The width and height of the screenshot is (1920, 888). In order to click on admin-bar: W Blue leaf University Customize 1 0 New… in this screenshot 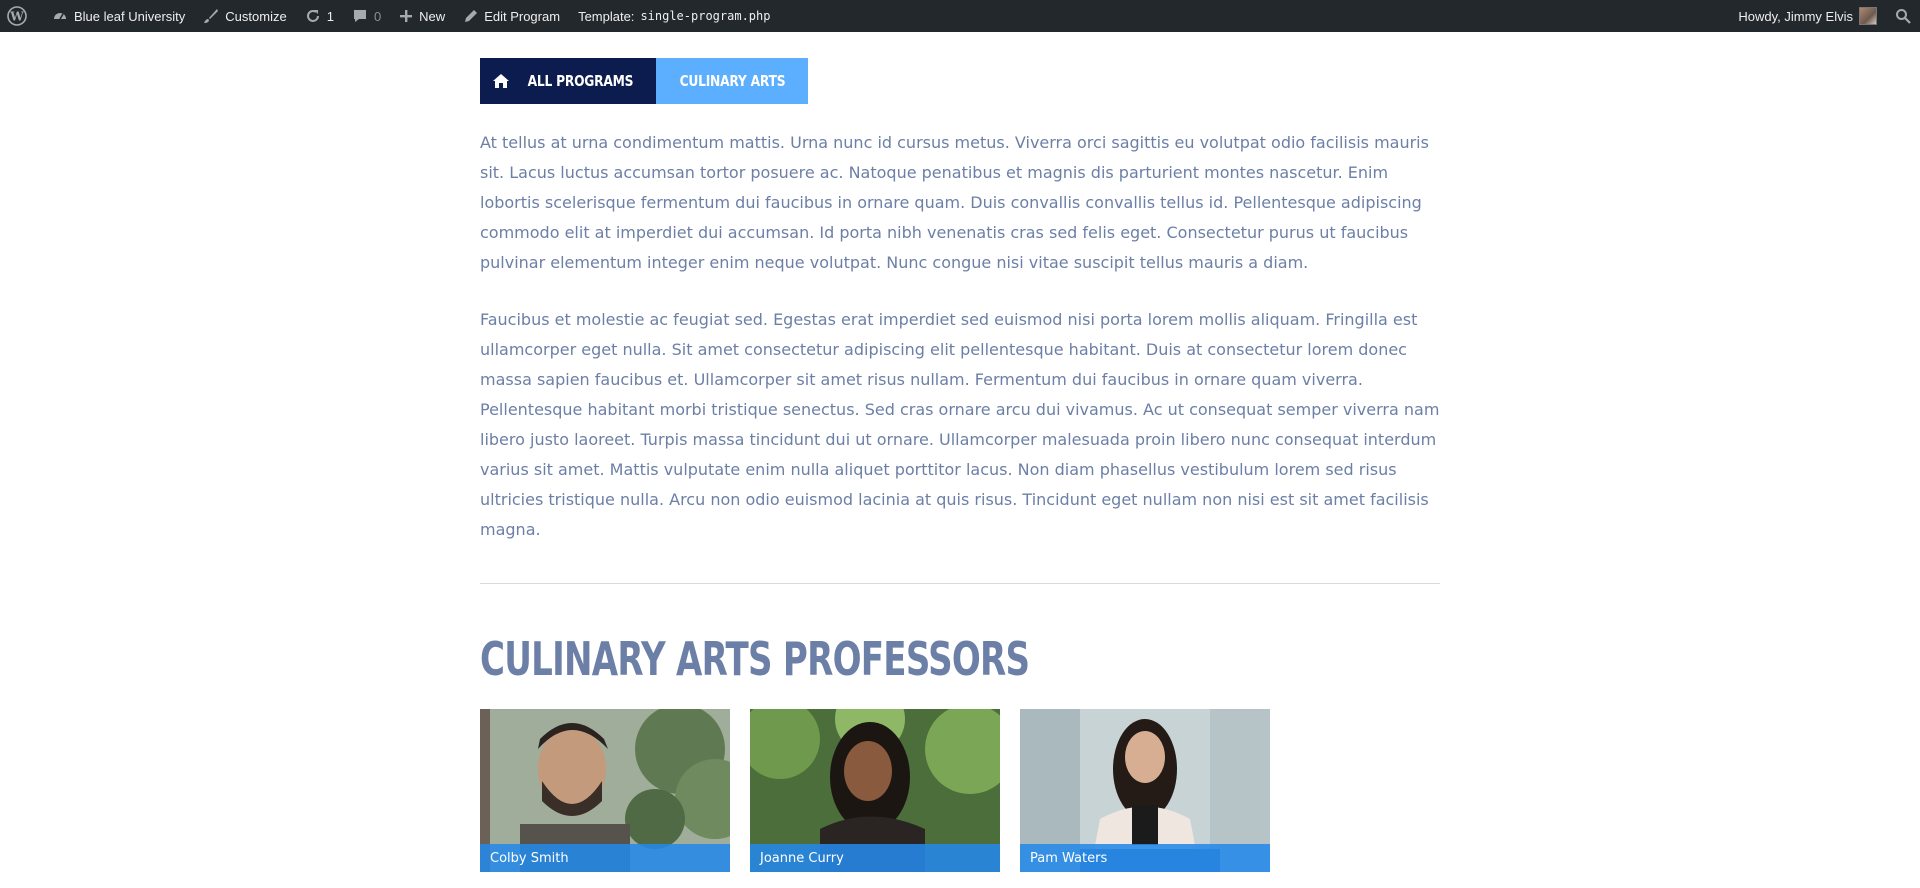, I will do `click(960, 16)`.